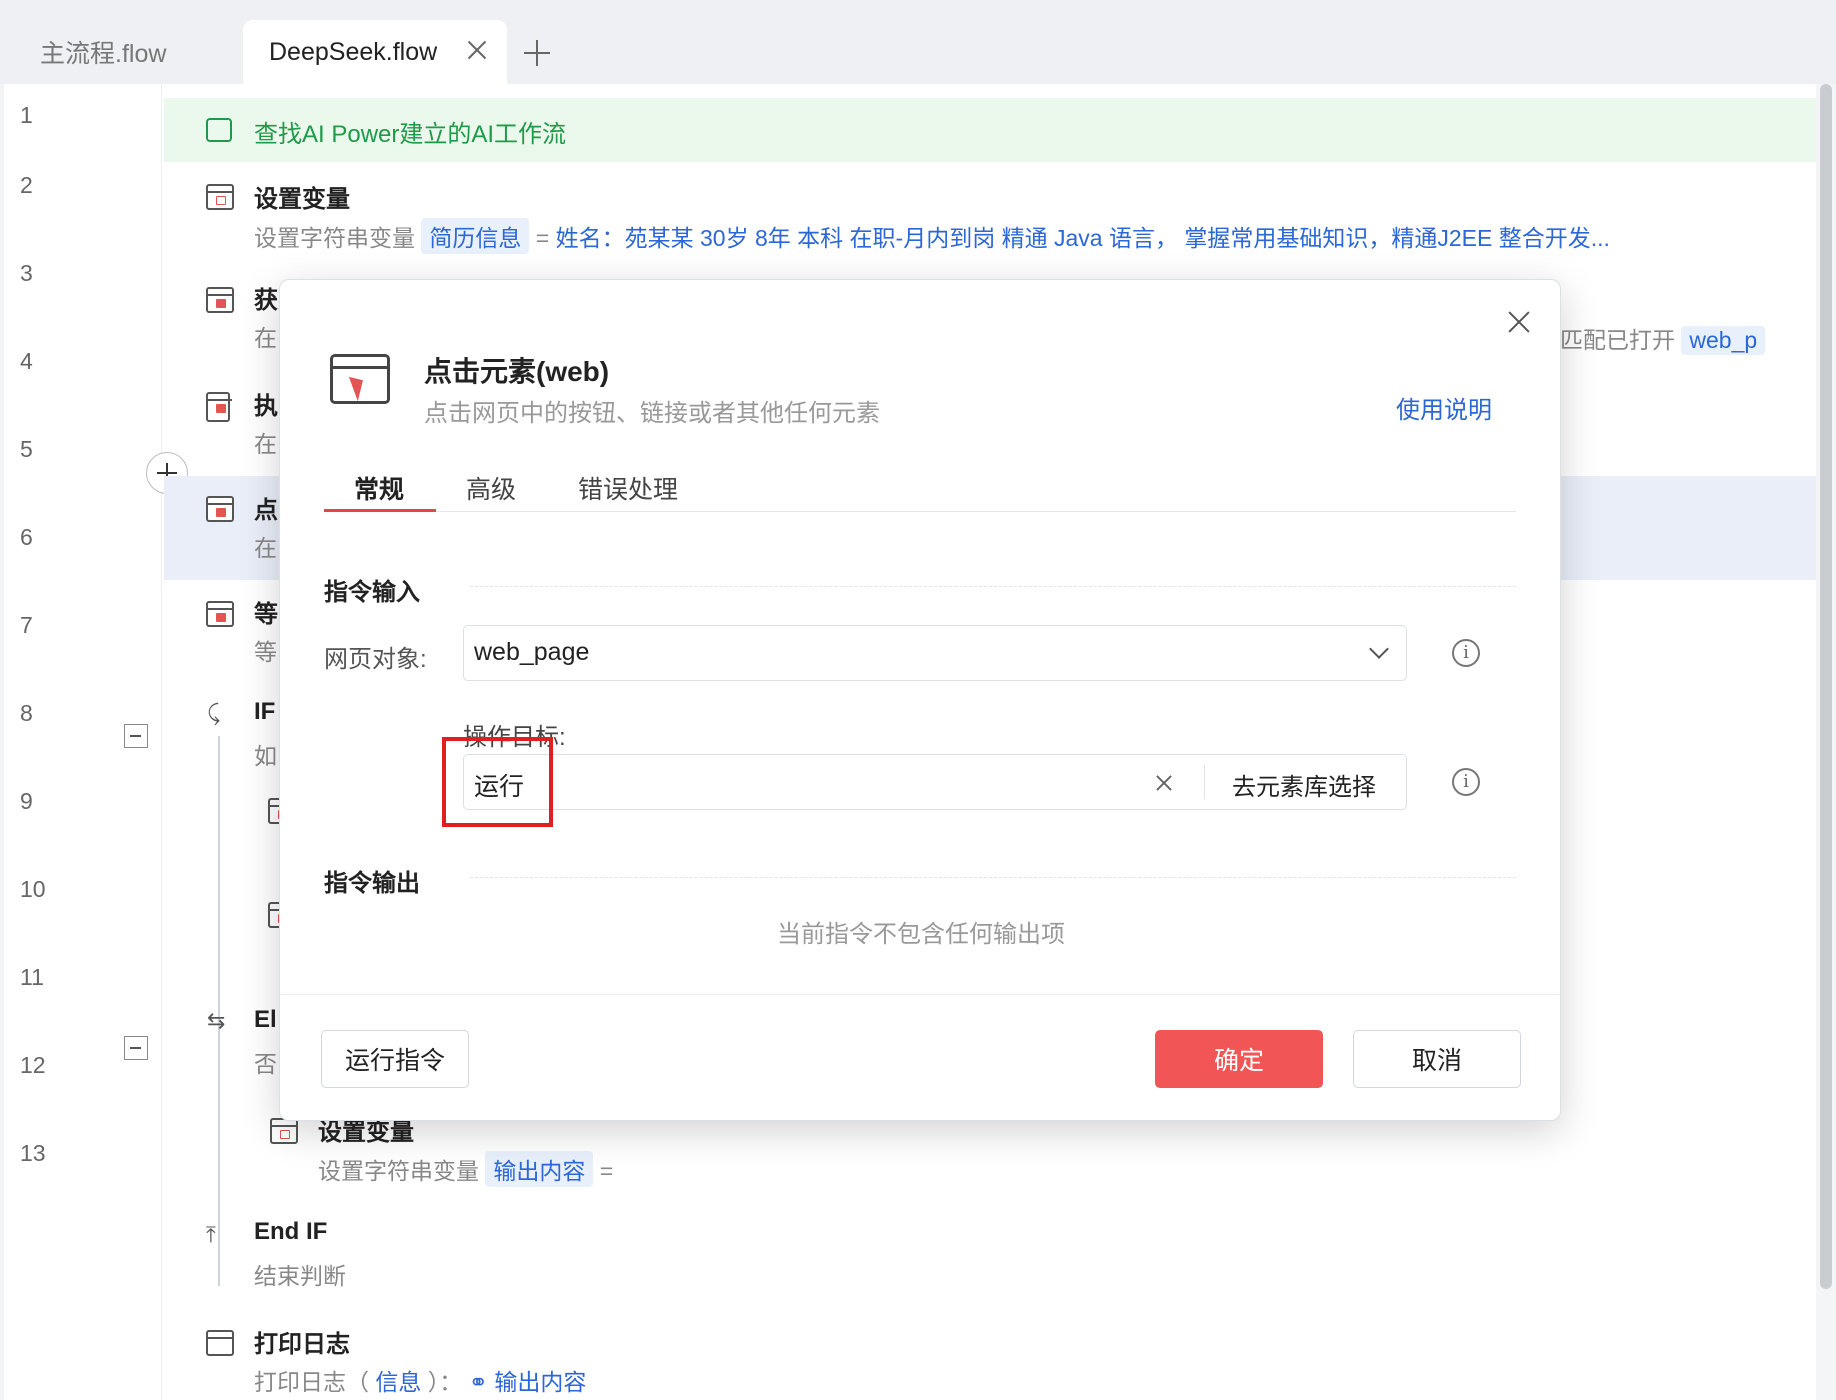 Image resolution: width=1836 pixels, height=1400 pixels. What do you see at coordinates (537, 53) in the screenshot?
I see `add-tab-icon` at bounding box center [537, 53].